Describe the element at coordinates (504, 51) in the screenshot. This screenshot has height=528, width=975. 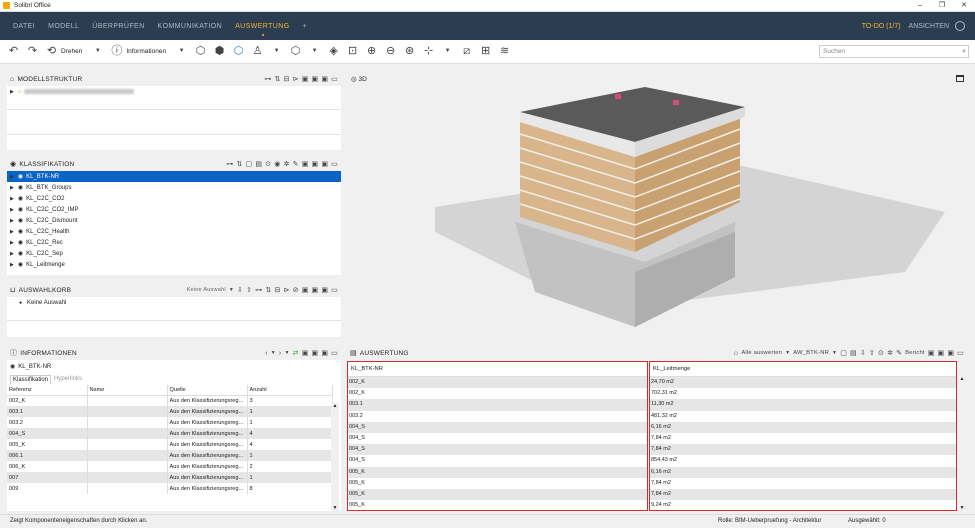
I see `layers-icon: ≋` at that location.